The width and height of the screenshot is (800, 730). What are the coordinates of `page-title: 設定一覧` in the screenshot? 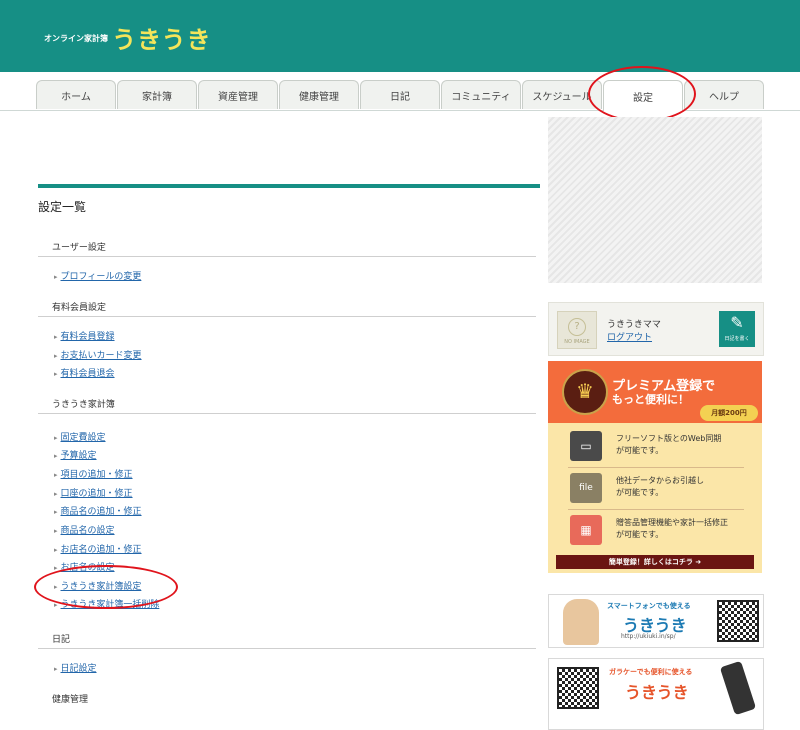 It's located at (62, 207).